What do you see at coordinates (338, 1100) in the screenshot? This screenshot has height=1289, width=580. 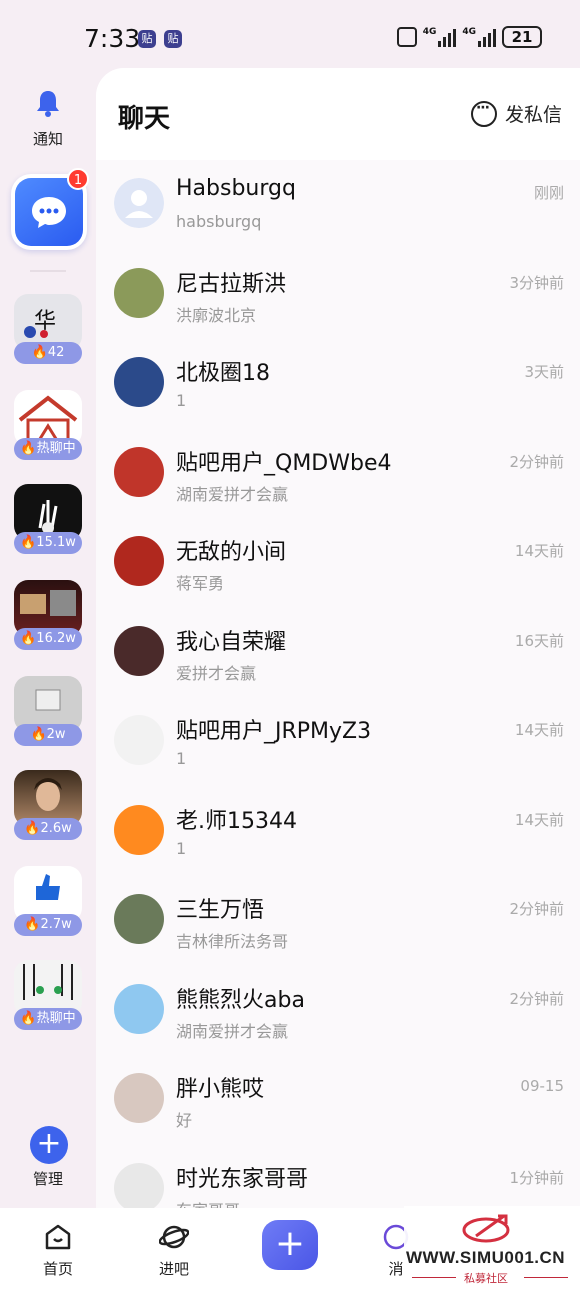 I see `chat-row: 胖小熊哎好 09-15` at bounding box center [338, 1100].